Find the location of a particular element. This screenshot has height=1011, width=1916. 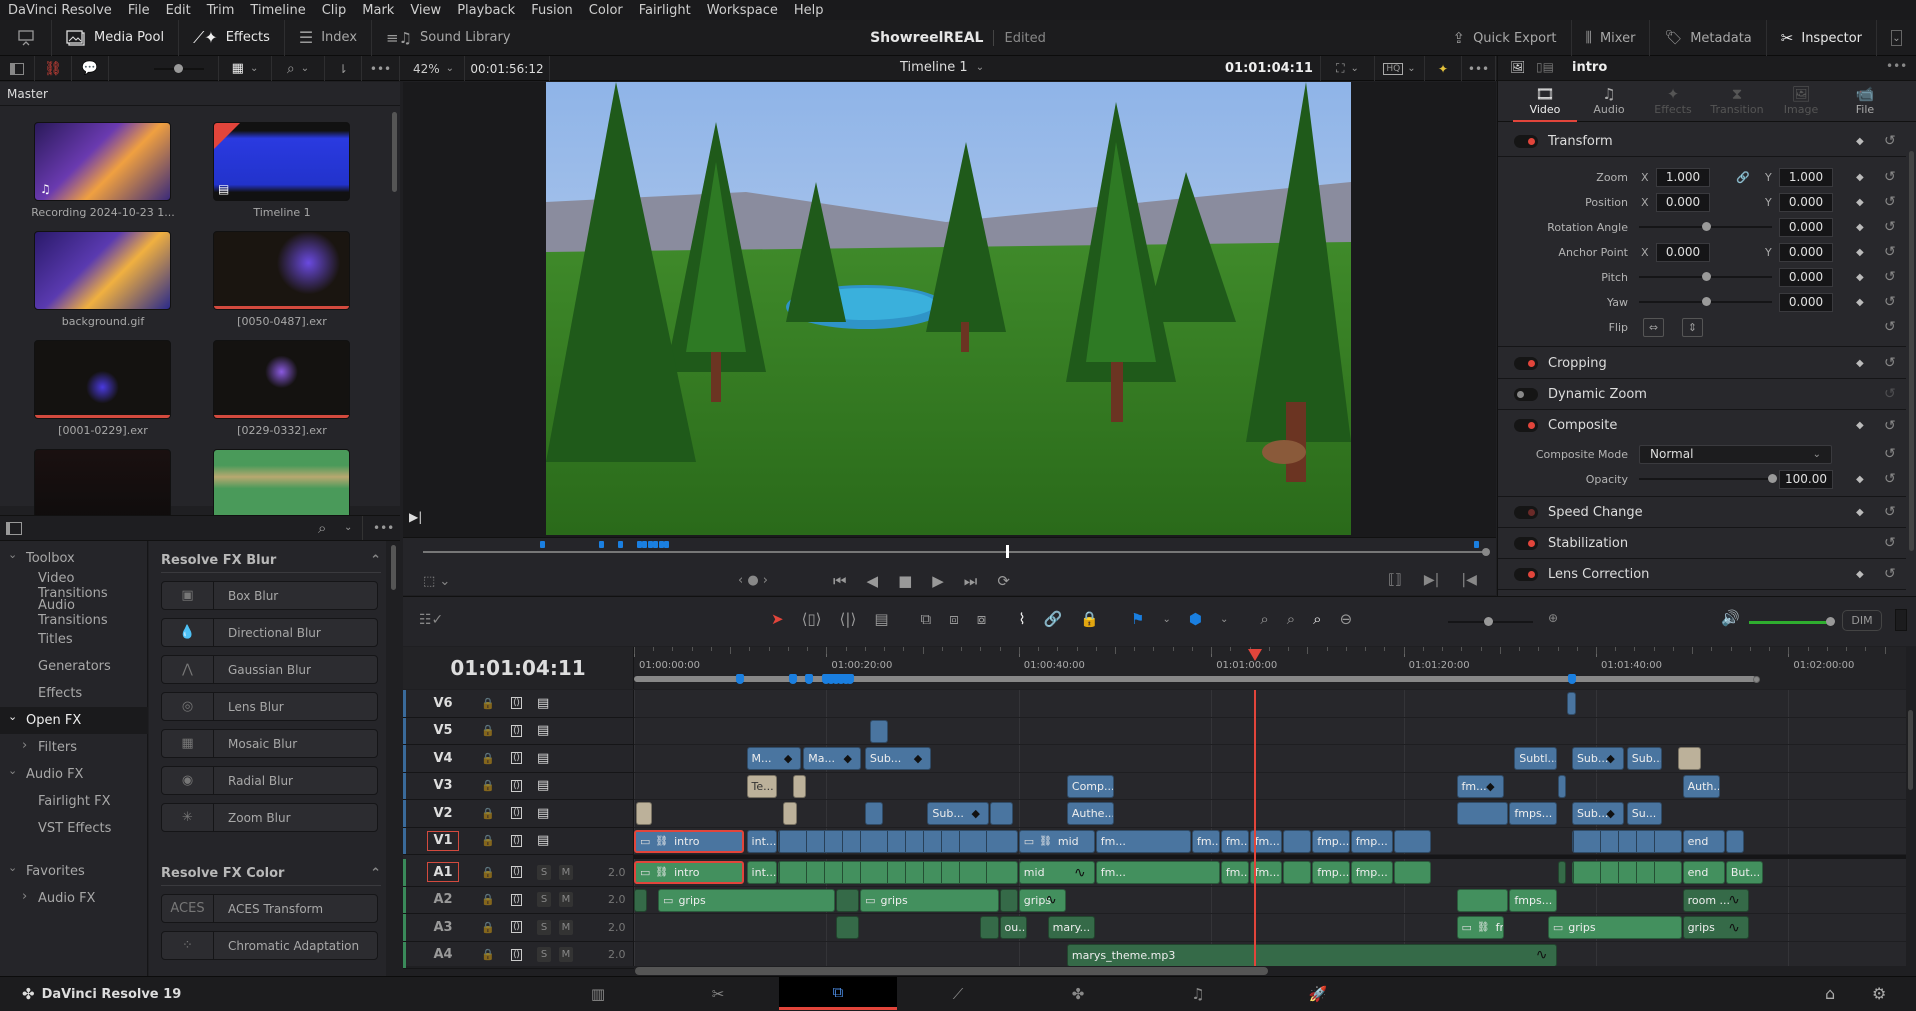

menu-fusion: Fusion is located at coordinates (552, 10).